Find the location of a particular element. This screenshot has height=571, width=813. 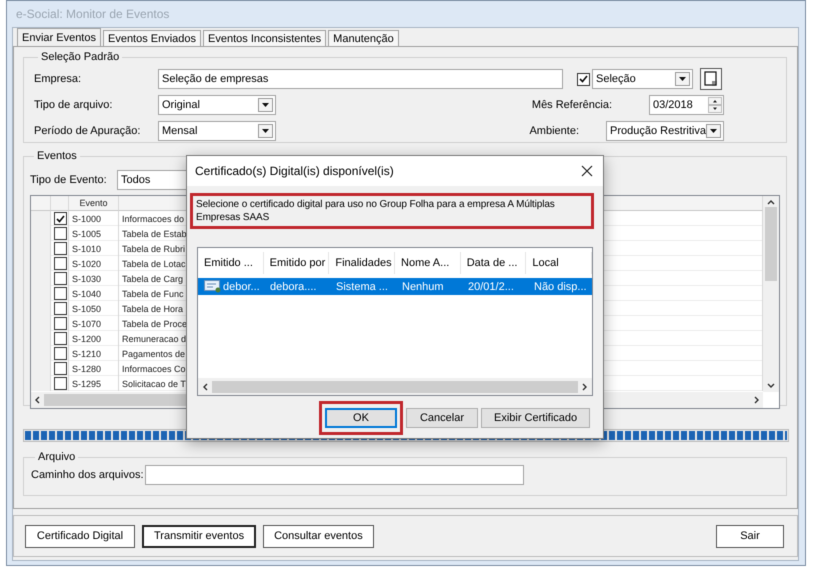

action-button: Transmitir eventos is located at coordinates (199, 536).